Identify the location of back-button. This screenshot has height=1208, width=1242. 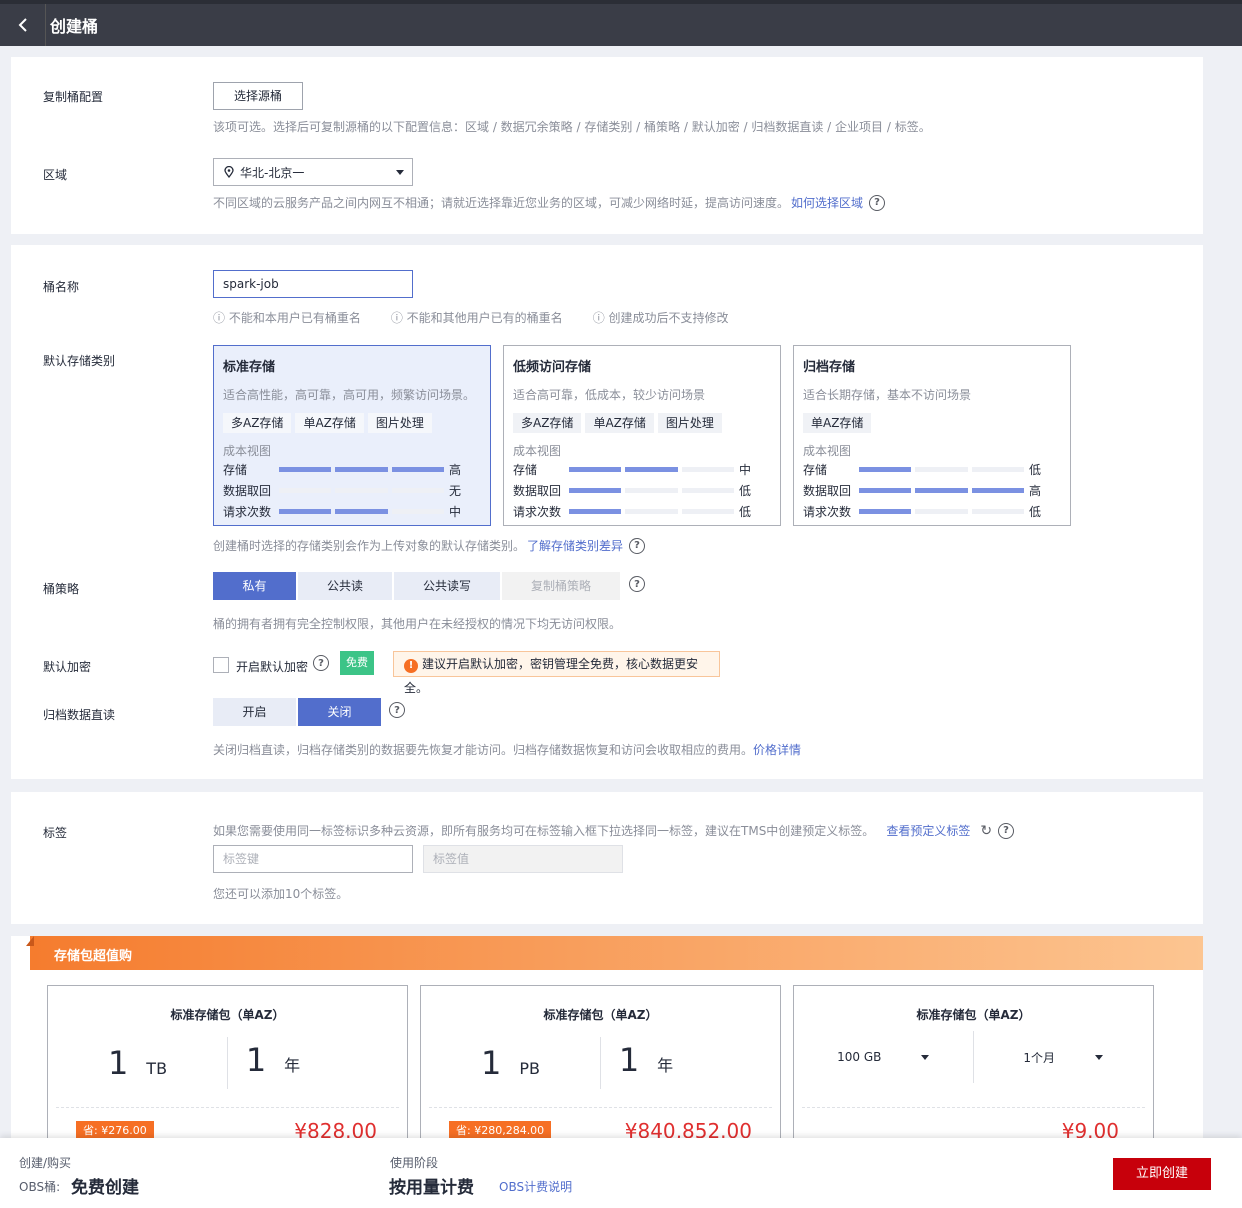
(23, 25).